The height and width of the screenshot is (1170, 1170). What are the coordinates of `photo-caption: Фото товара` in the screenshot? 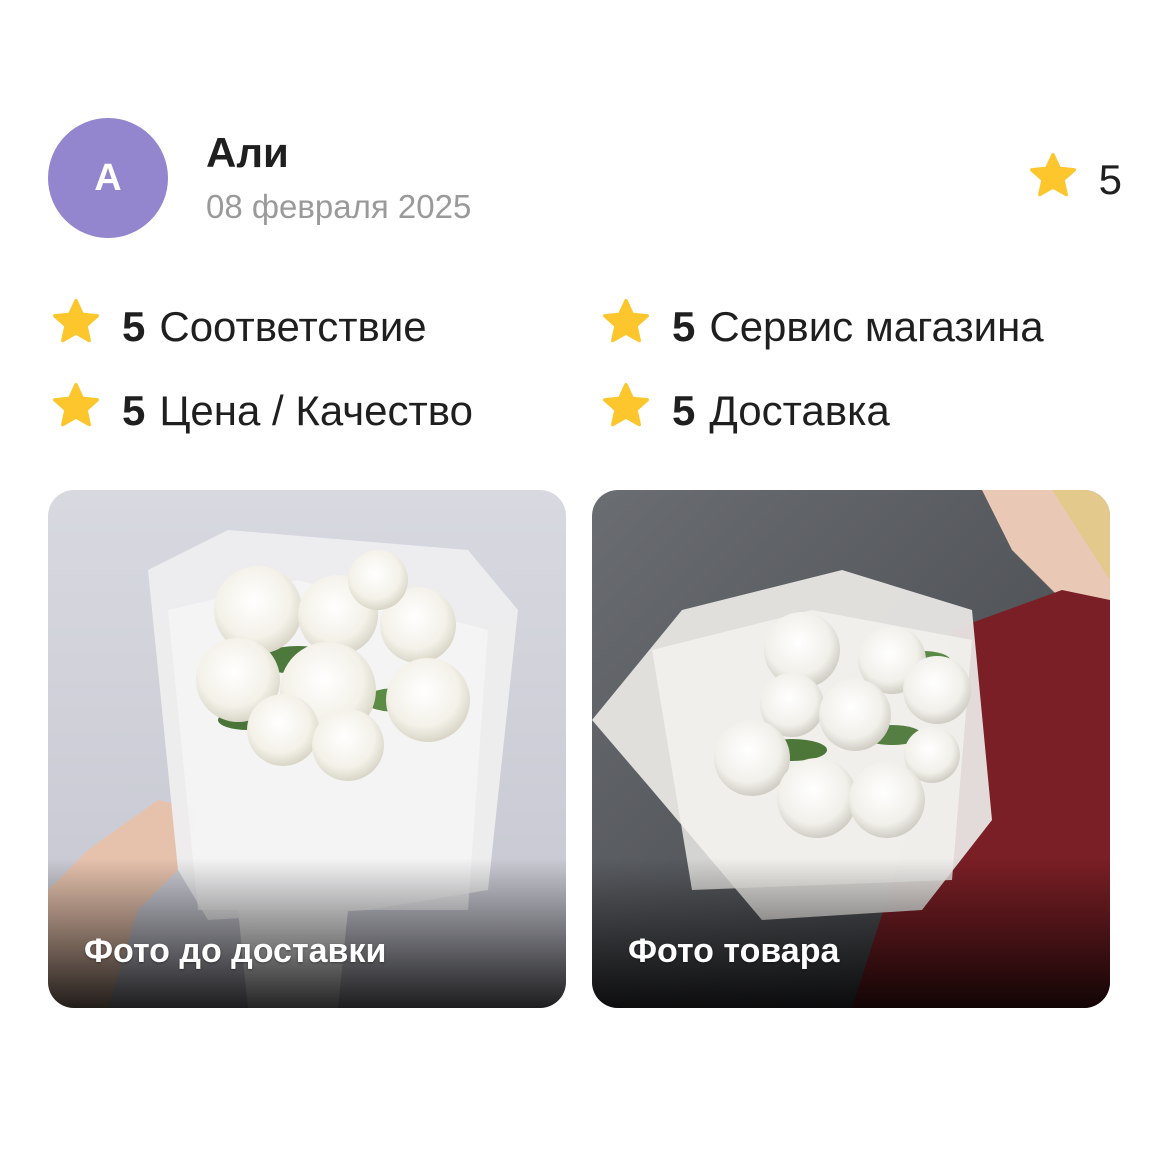 It's located at (734, 951).